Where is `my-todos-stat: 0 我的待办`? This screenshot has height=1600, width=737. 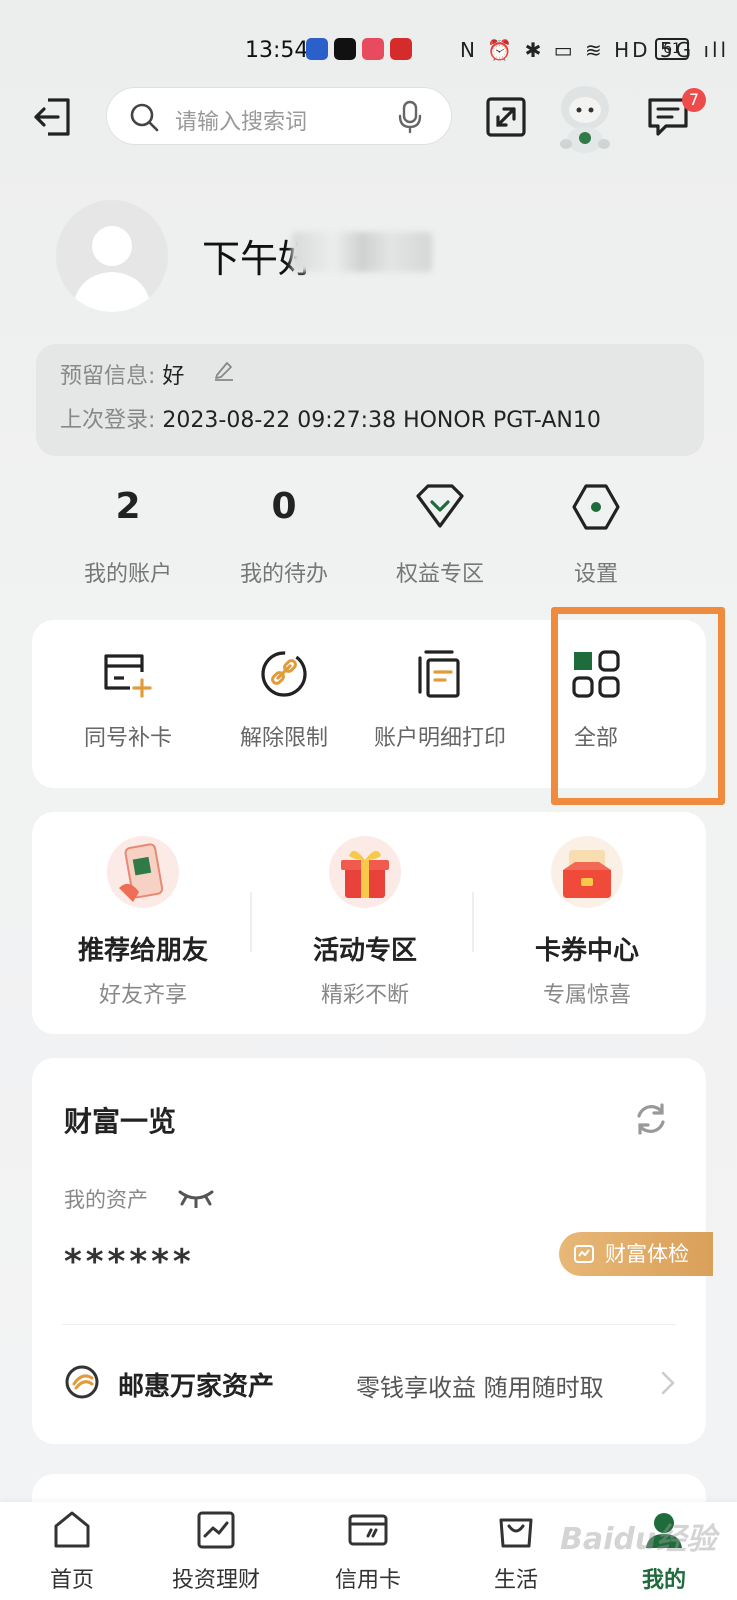
my-todos-stat: 0 我的待办 is located at coordinates (284, 535).